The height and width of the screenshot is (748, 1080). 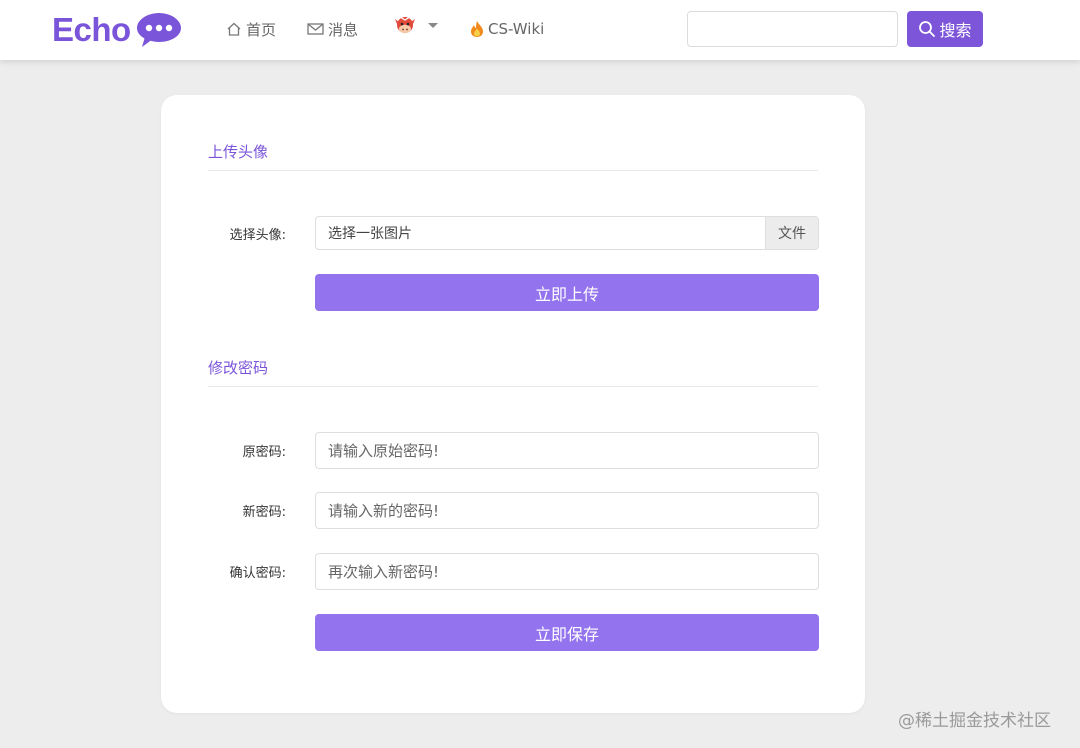 What do you see at coordinates (567, 292) in the screenshot?
I see `upload-now-button: 立即上传` at bounding box center [567, 292].